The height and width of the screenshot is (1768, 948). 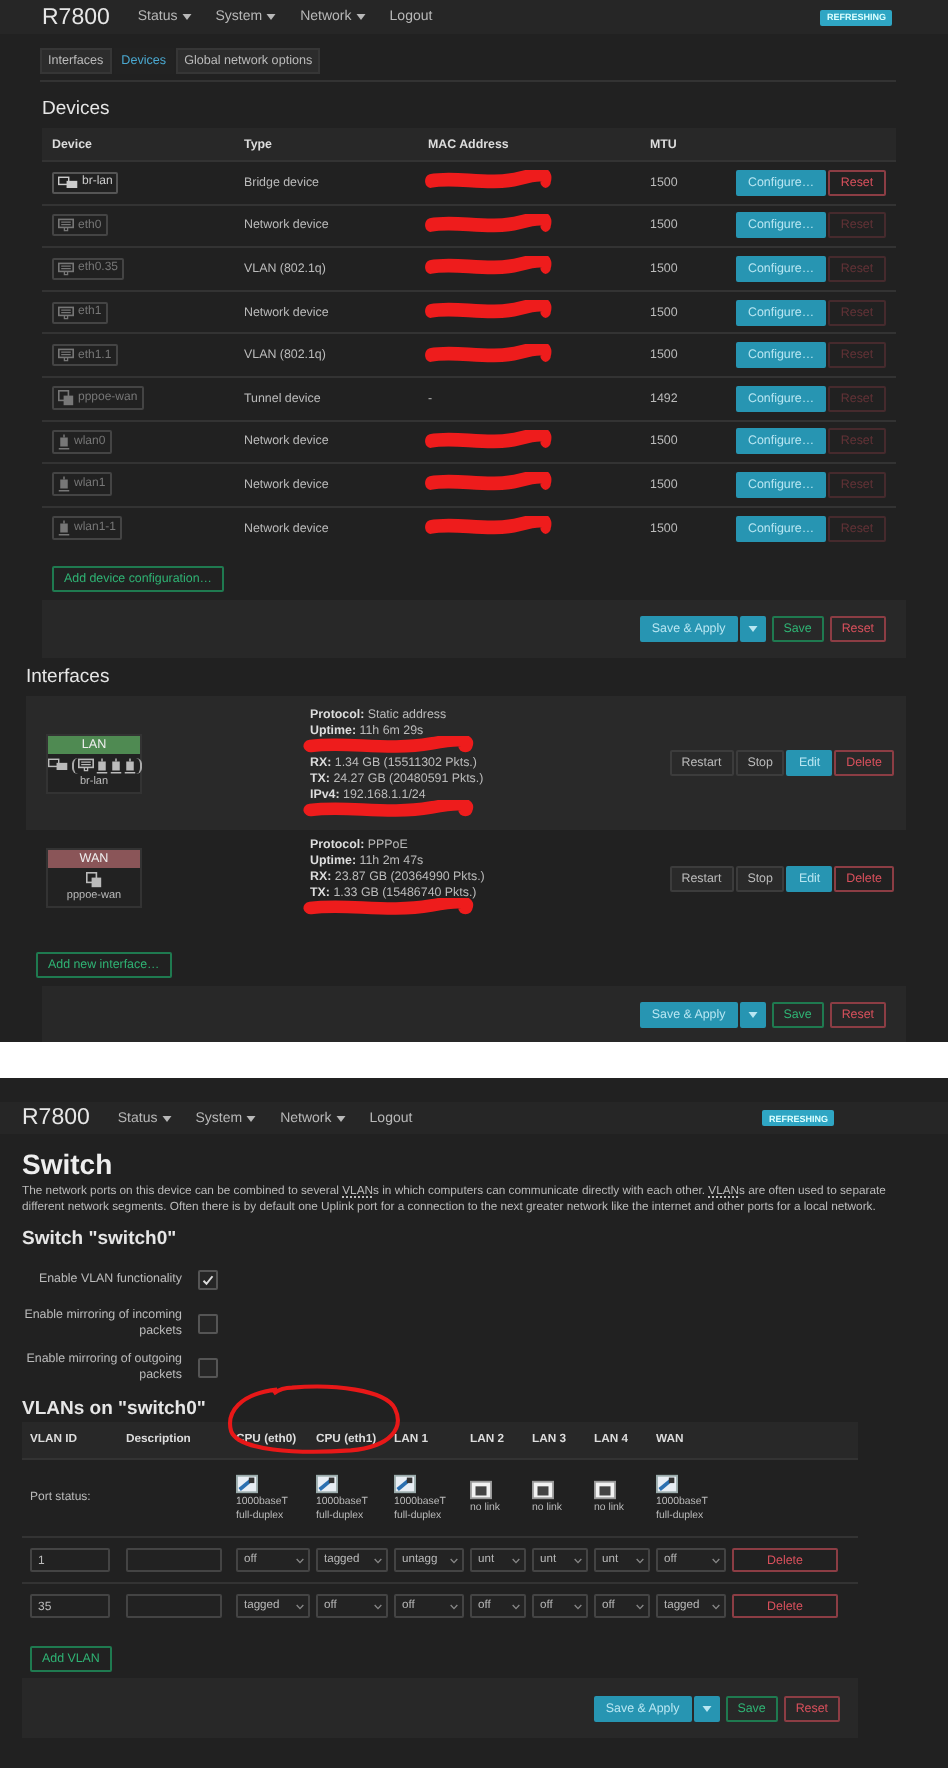 I want to click on page-heading: Switch, so click(x=68, y=1164).